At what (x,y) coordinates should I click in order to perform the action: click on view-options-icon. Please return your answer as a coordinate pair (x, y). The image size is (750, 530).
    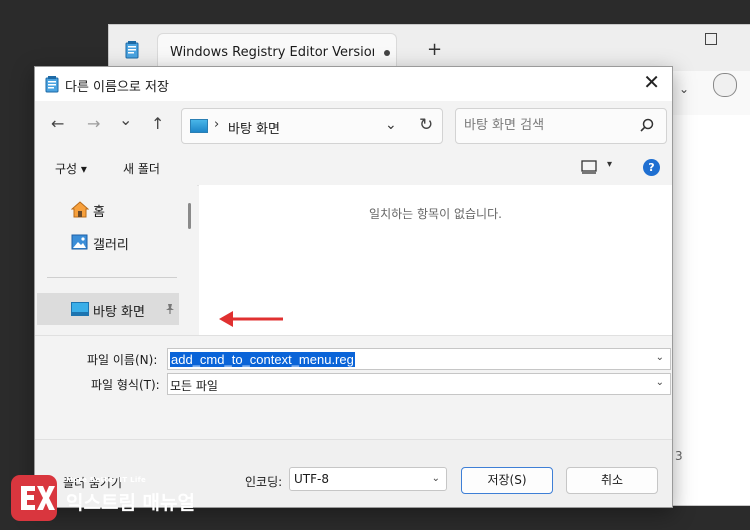
    Looking at the image, I should click on (589, 167).